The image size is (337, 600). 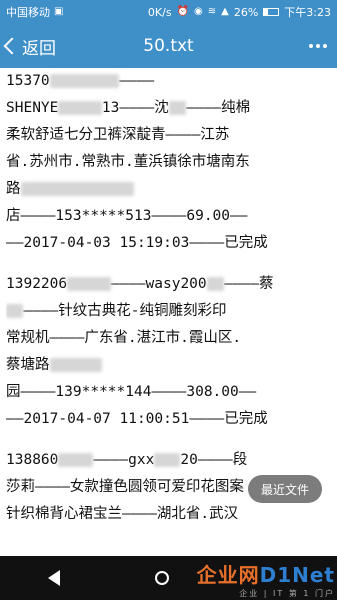 What do you see at coordinates (297, 575) in the screenshot?
I see `watermark-main-b: D1Net` at bounding box center [297, 575].